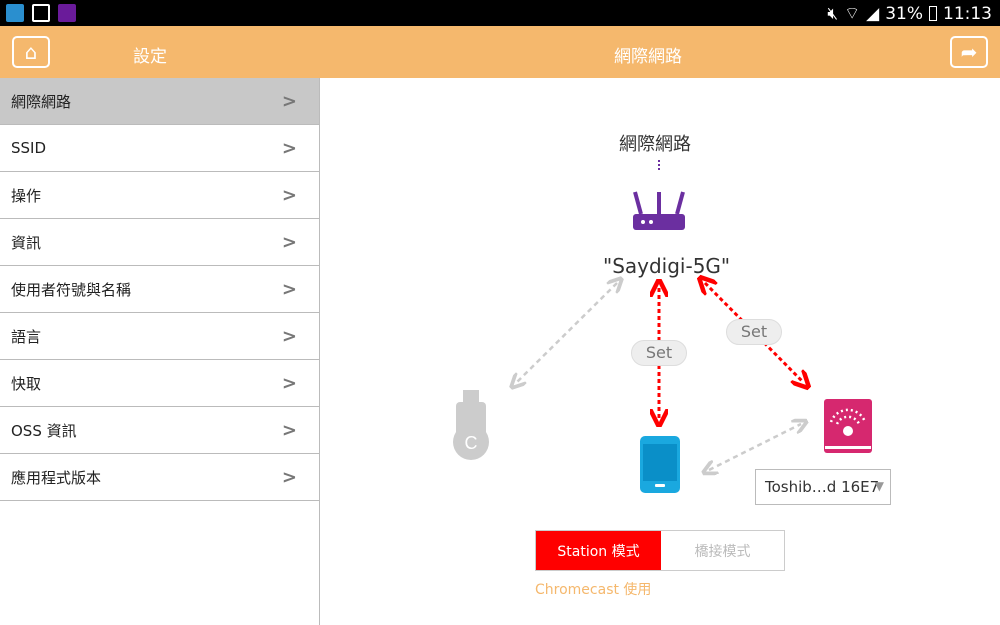  What do you see at coordinates (967, 13) in the screenshot?
I see `clock: 11:13` at bounding box center [967, 13].